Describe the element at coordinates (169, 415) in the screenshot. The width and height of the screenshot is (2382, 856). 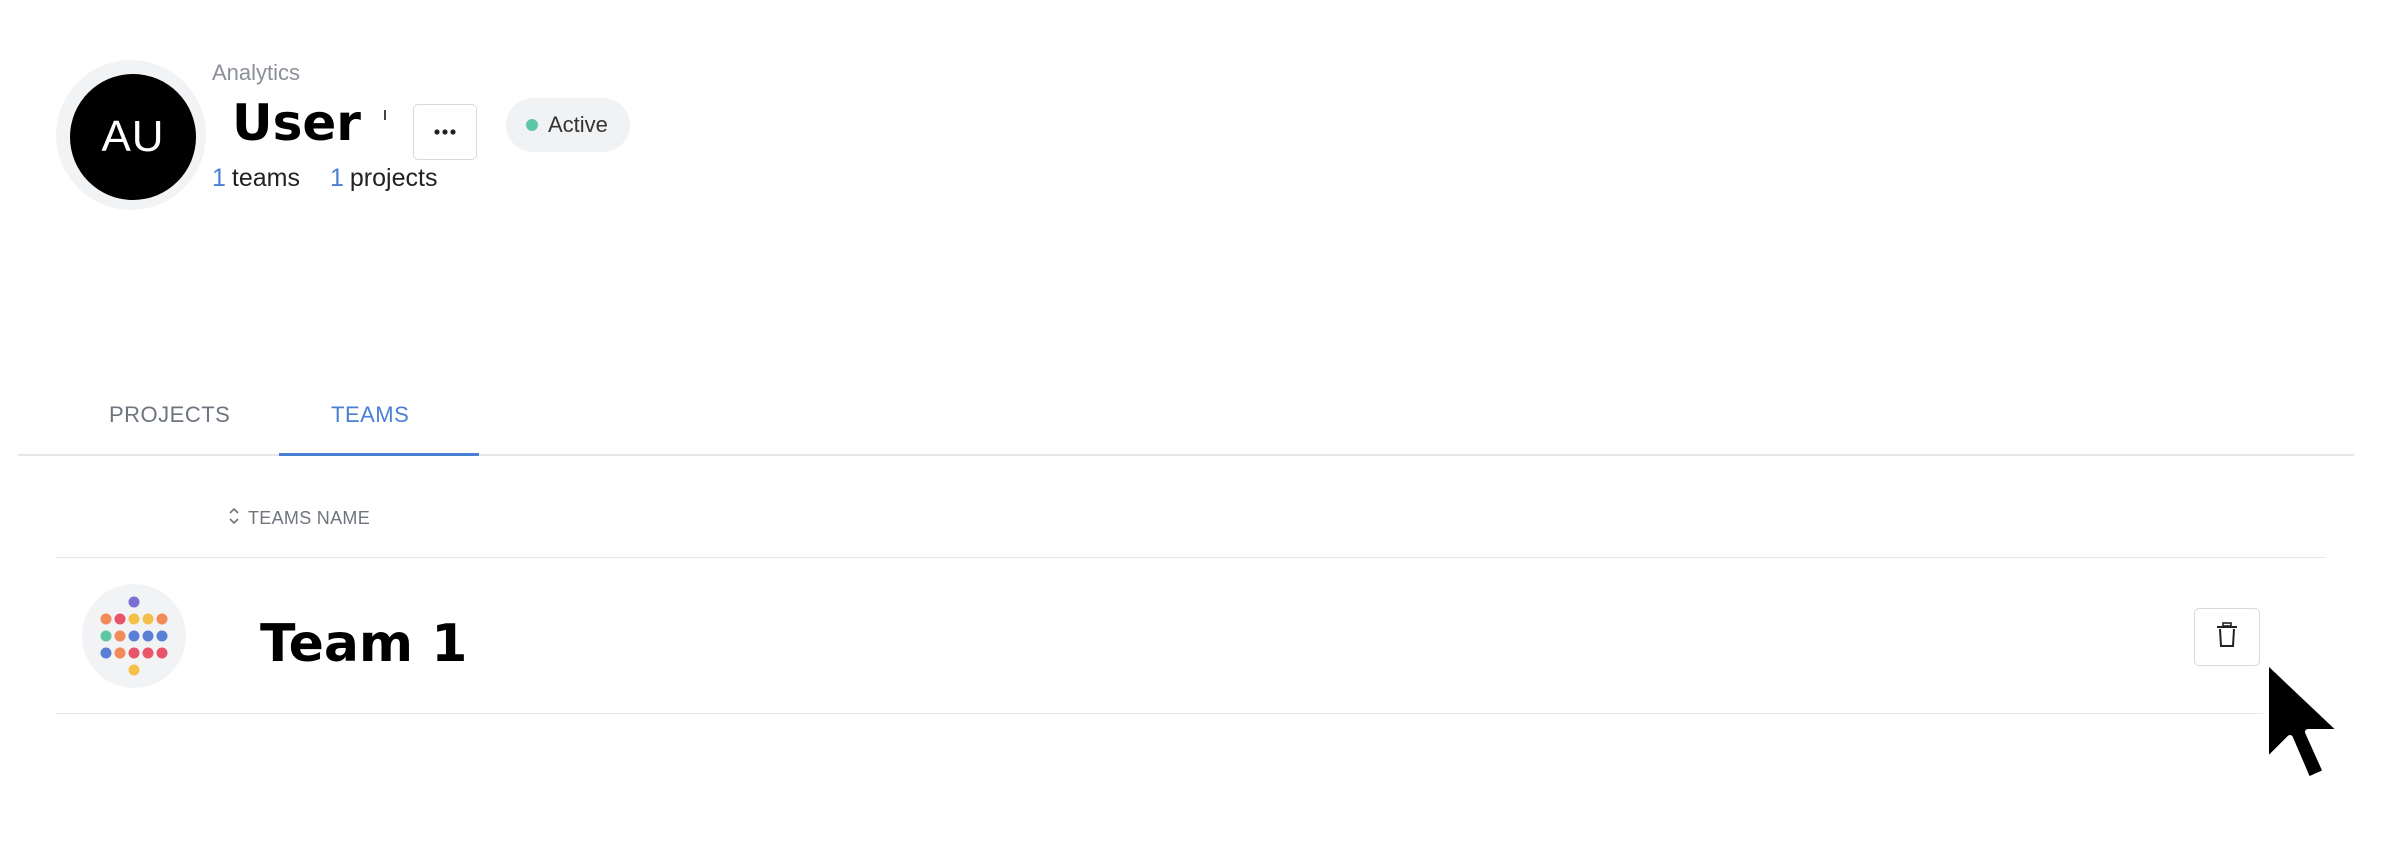
I see `tab-projects: PROJECTS` at that location.